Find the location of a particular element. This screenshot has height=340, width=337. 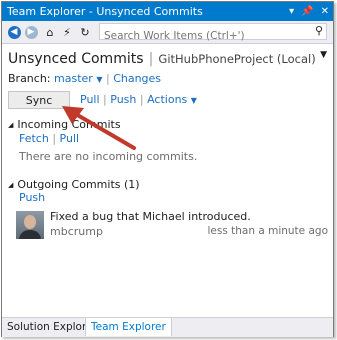

search-icon: ⚲ is located at coordinates (319, 30).